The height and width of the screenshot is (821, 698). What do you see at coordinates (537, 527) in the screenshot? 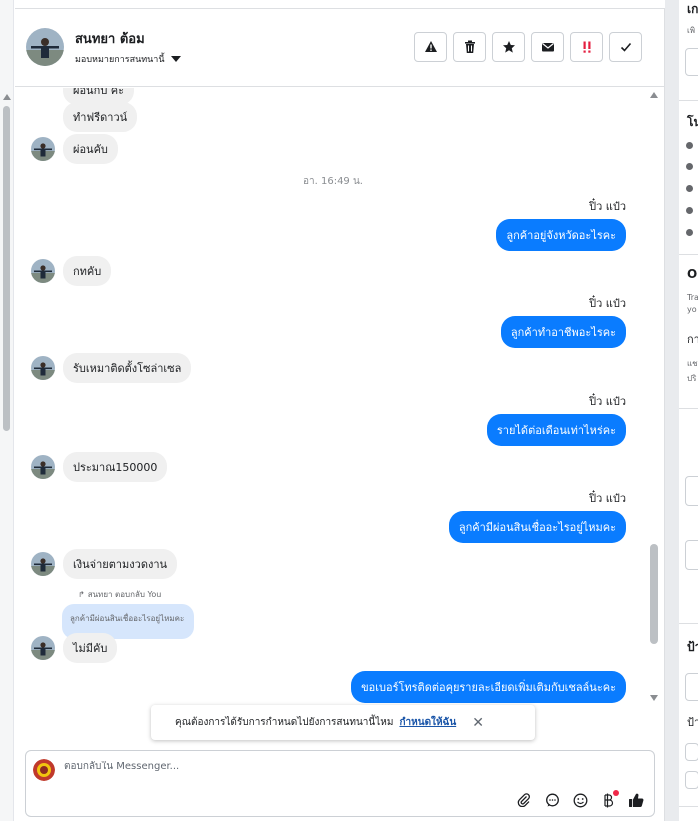
I see `message-bubble: ลูกค้ามีผ่อนสินเชื่ออะไรอยู่ไหมคะ` at bounding box center [537, 527].